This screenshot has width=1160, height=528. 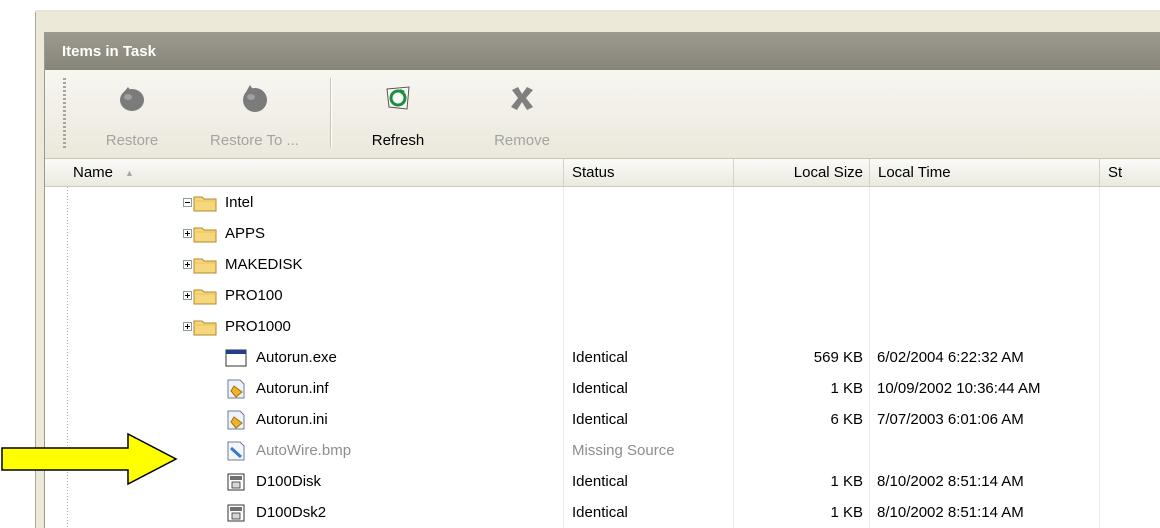 What do you see at coordinates (218, 202) in the screenshot?
I see `name-cell: Intel` at bounding box center [218, 202].